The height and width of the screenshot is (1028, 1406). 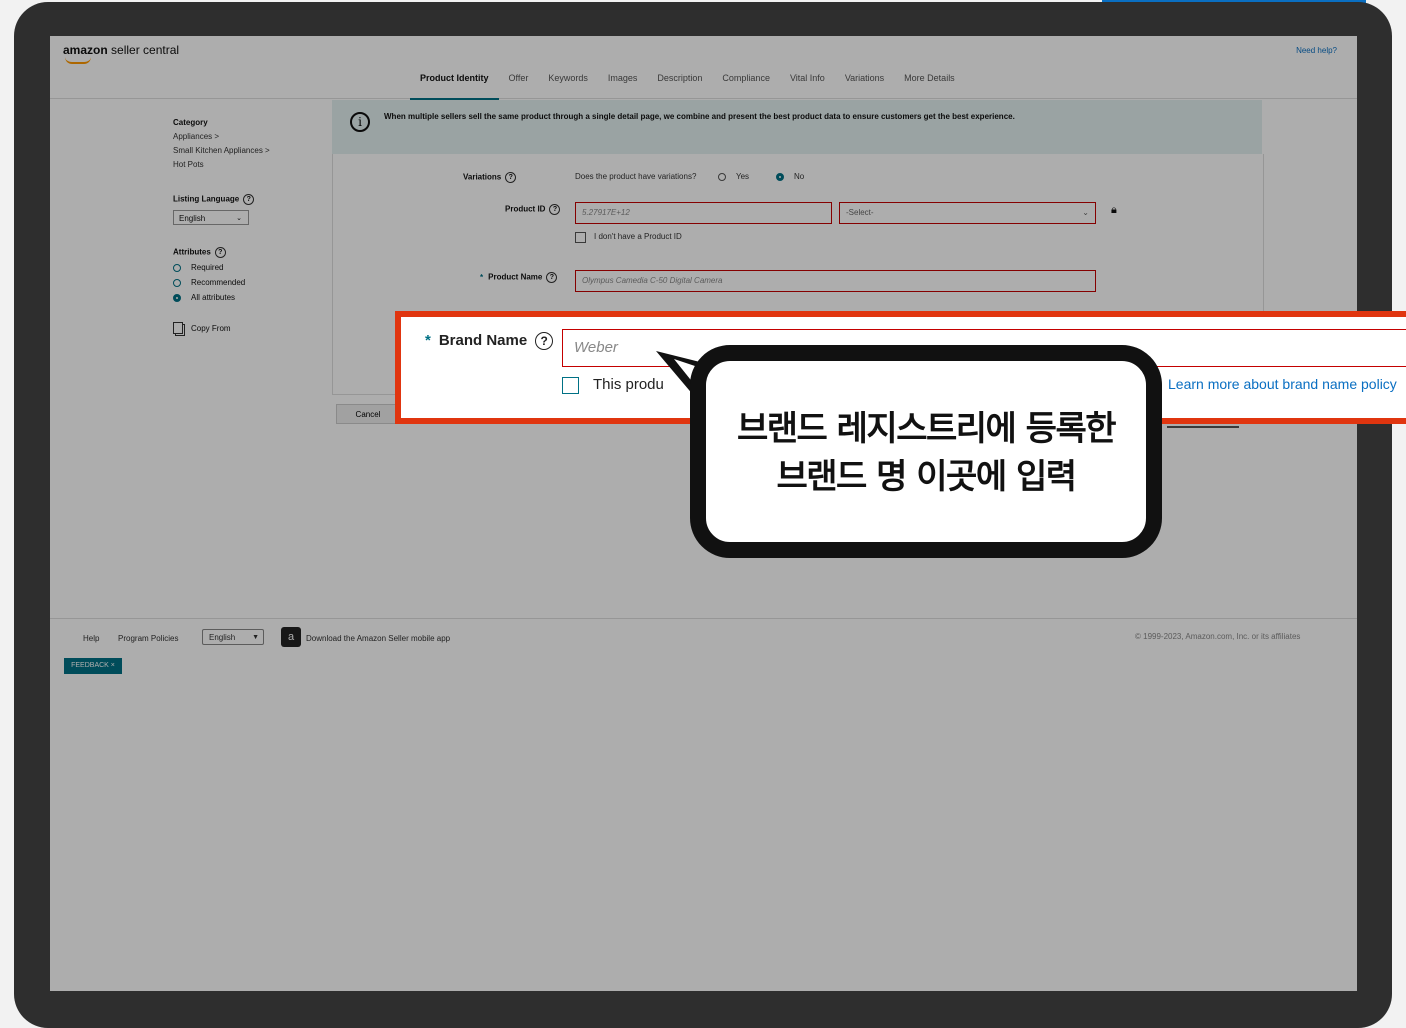 What do you see at coordinates (1282, 384) in the screenshot?
I see `brand-name-policy-link: Learn more about brand name policy` at bounding box center [1282, 384].